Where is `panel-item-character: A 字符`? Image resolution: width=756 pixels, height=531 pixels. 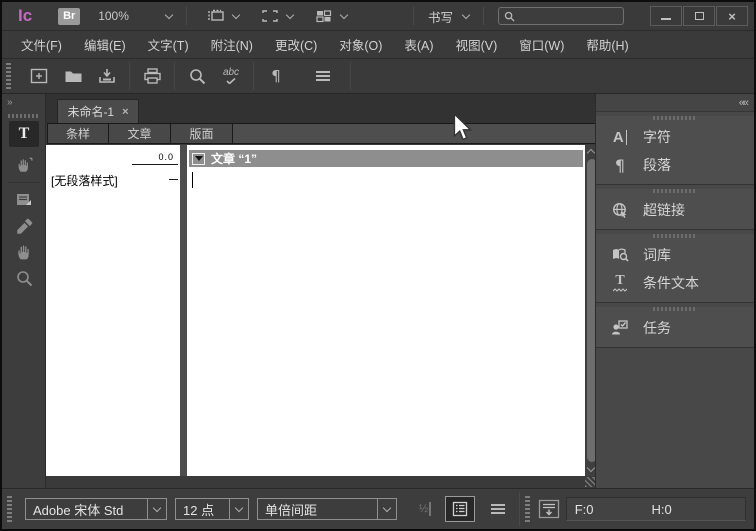 panel-item-character: A 字符 is located at coordinates (675, 137).